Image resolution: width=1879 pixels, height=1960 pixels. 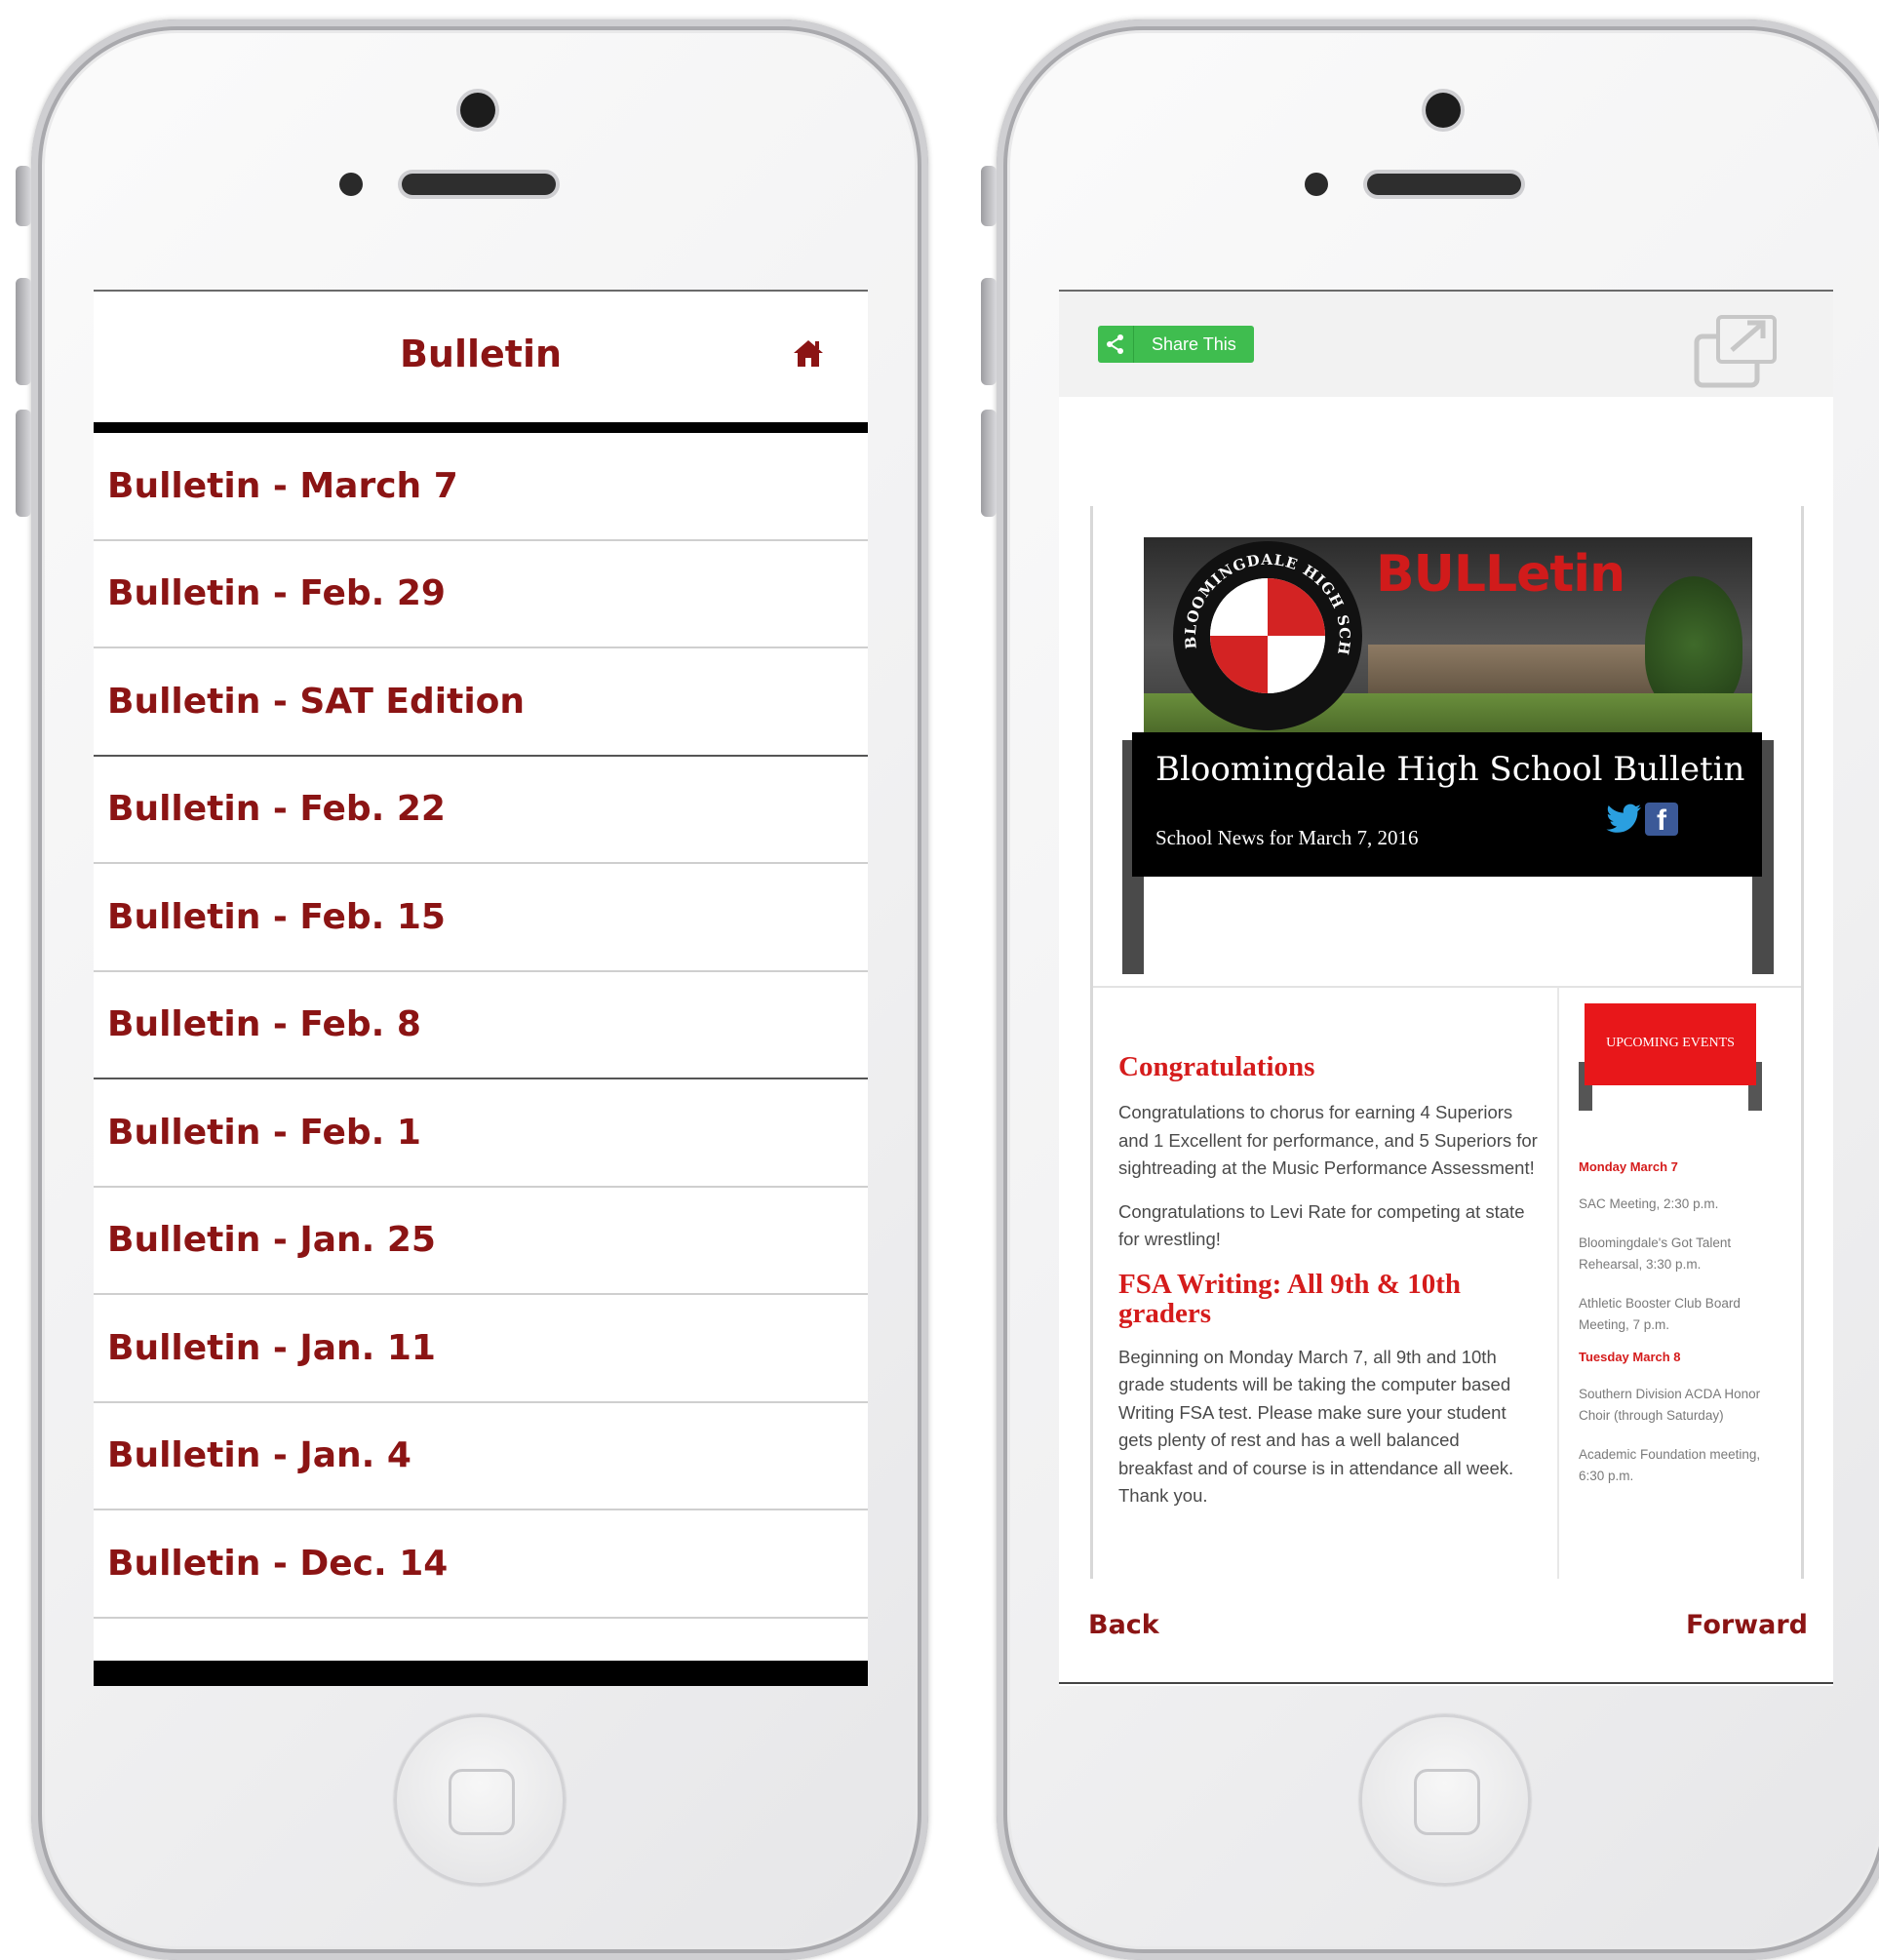 I want to click on home-icon, so click(x=808, y=353).